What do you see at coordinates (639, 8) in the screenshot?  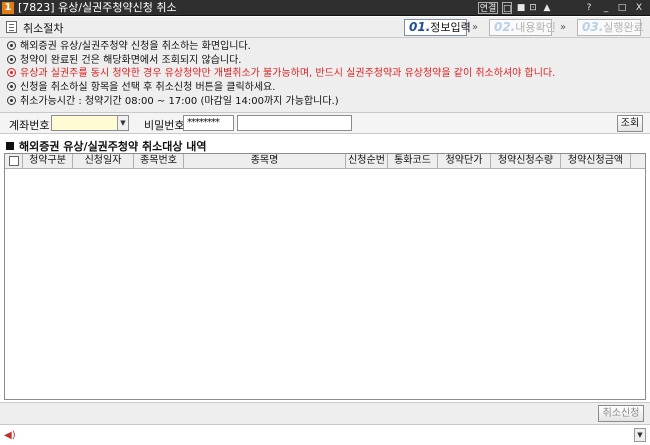 I see `close-button: X` at bounding box center [639, 8].